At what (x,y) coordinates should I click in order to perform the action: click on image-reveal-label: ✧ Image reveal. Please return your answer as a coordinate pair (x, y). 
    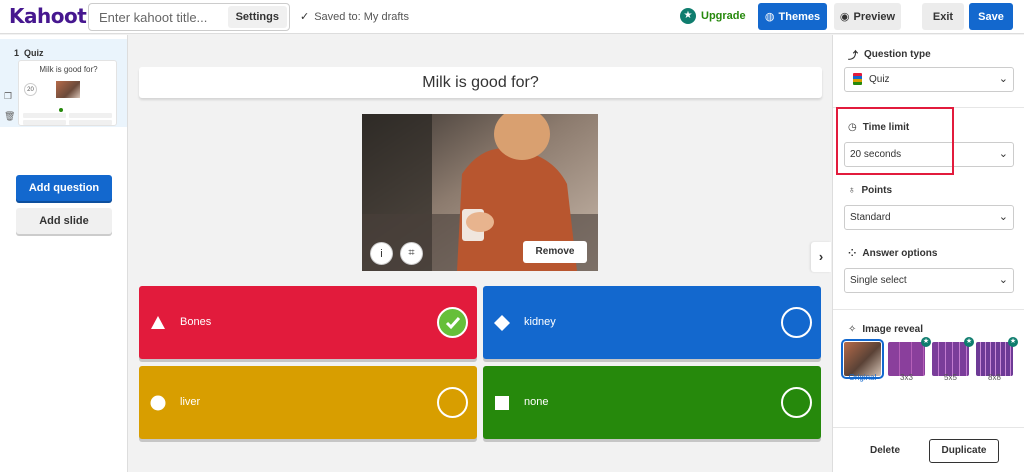
    Looking at the image, I should click on (885, 329).